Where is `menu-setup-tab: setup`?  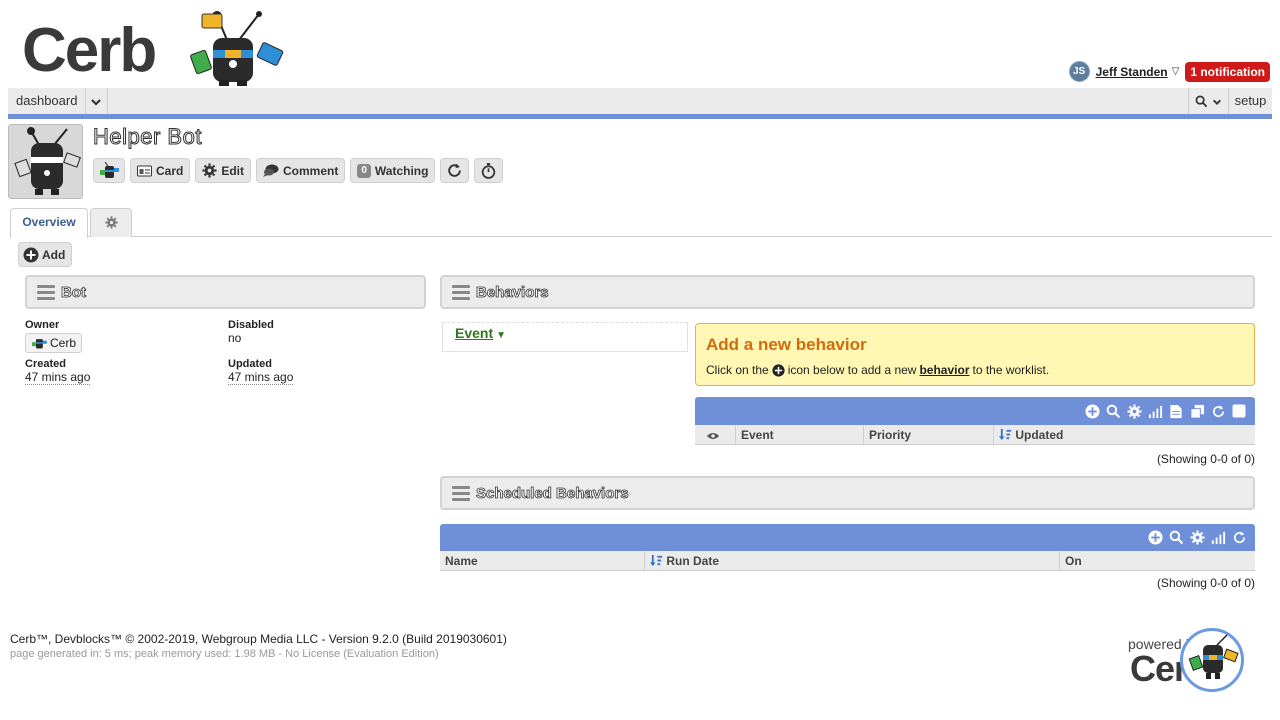 menu-setup-tab: setup is located at coordinates (1250, 101).